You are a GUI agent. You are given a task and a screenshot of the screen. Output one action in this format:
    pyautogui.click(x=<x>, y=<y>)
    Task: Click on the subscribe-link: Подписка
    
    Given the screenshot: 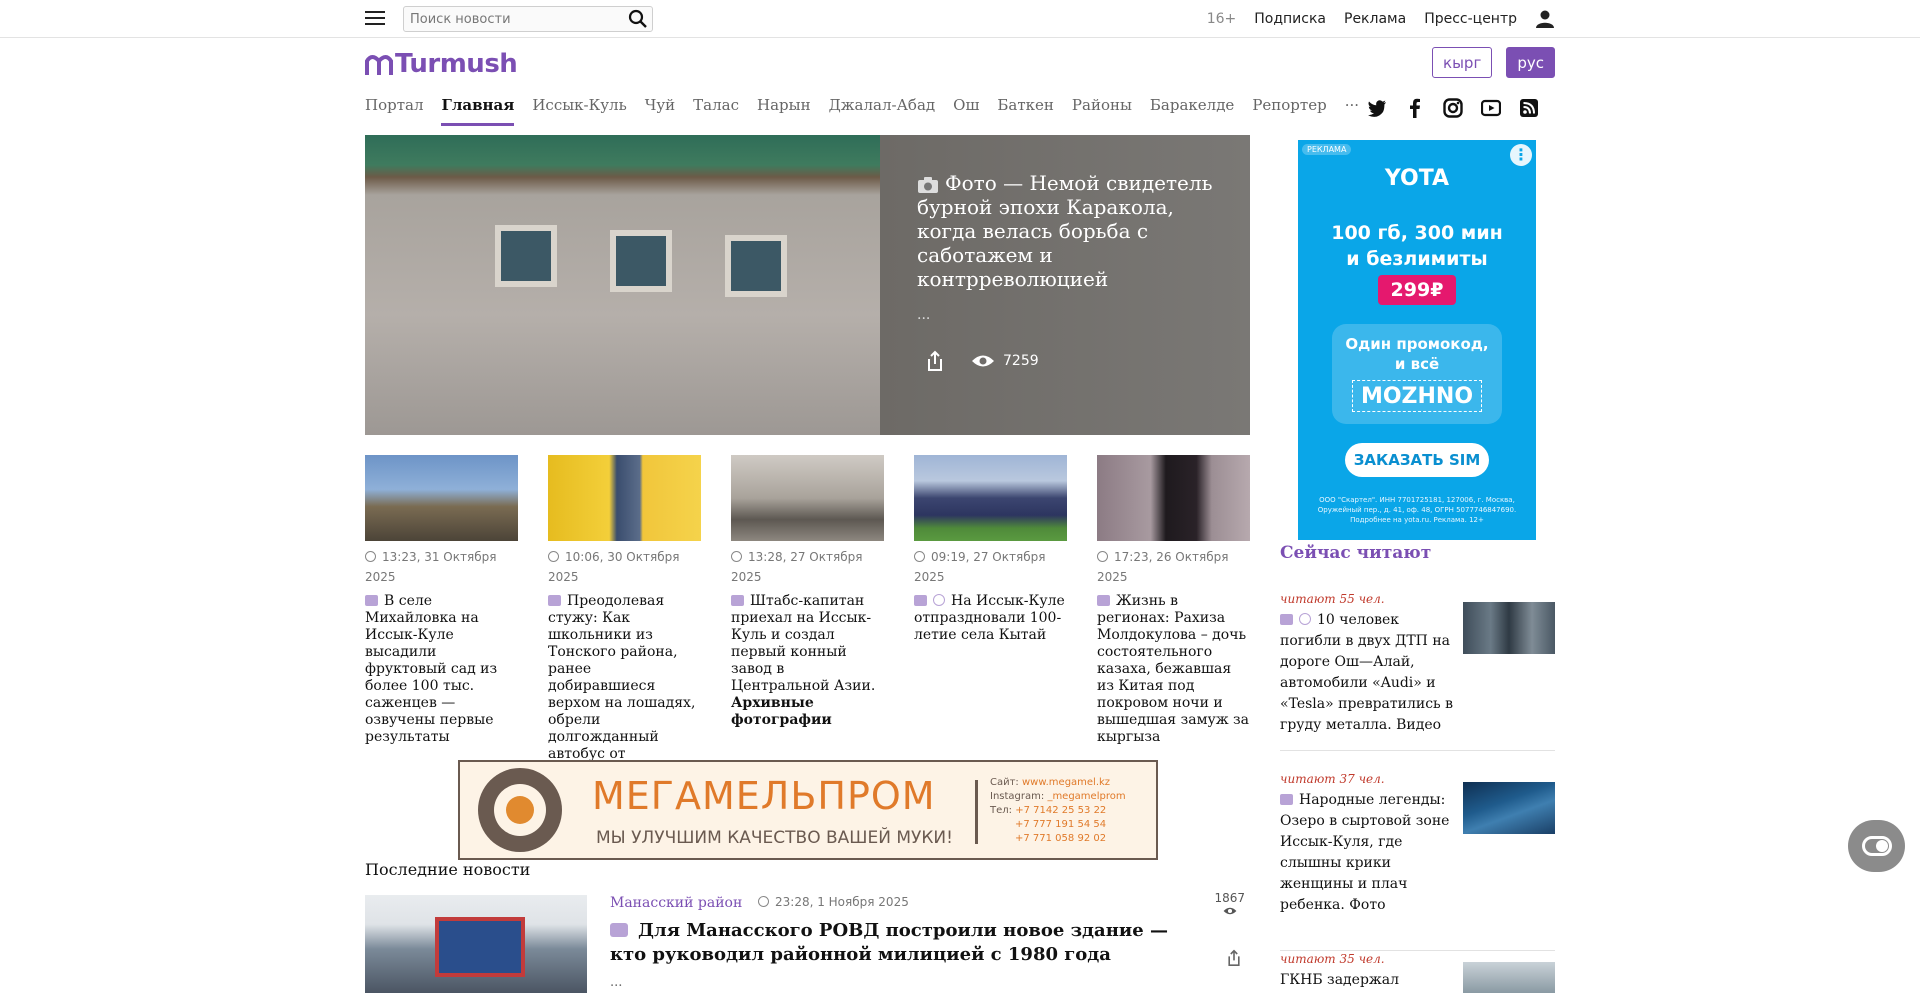 What is the action you would take?
    pyautogui.click(x=1290, y=19)
    